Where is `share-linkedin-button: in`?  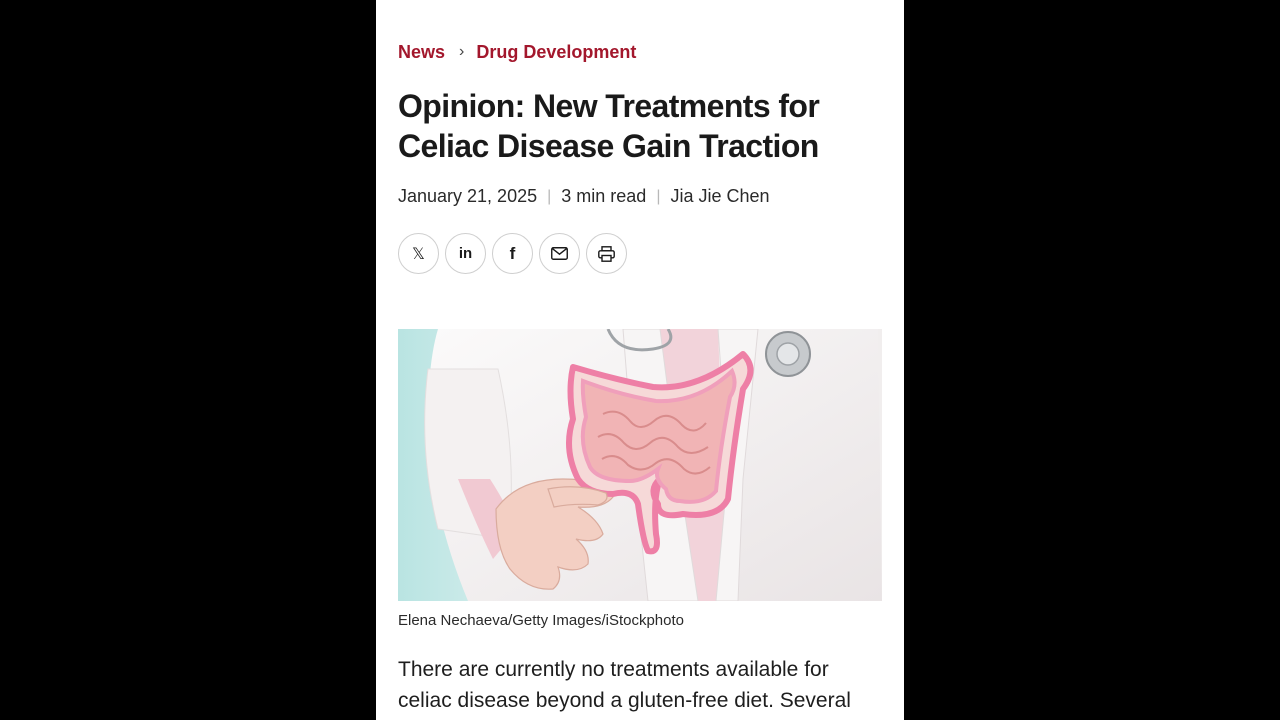 share-linkedin-button: in is located at coordinates (465, 253).